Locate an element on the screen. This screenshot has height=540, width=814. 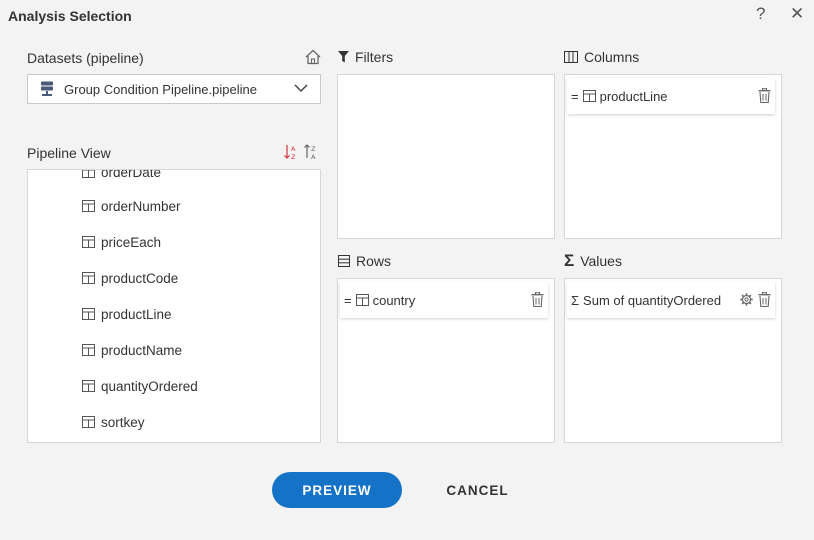
chevron-down-icon is located at coordinates (301, 88).